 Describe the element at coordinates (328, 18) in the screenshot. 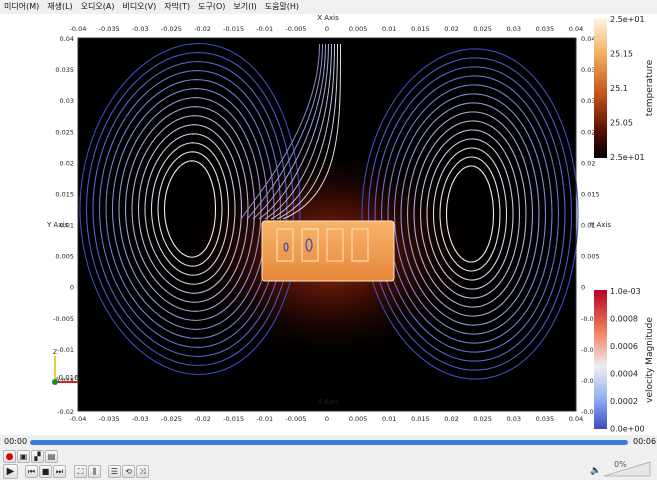

I see `x-axis-title-top: X Axis` at that location.